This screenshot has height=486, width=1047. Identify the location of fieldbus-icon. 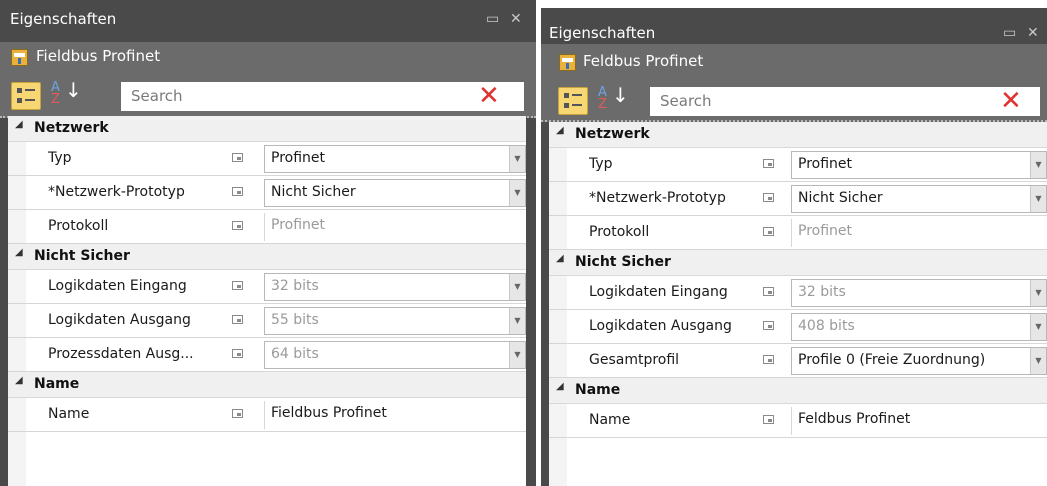
(567, 62).